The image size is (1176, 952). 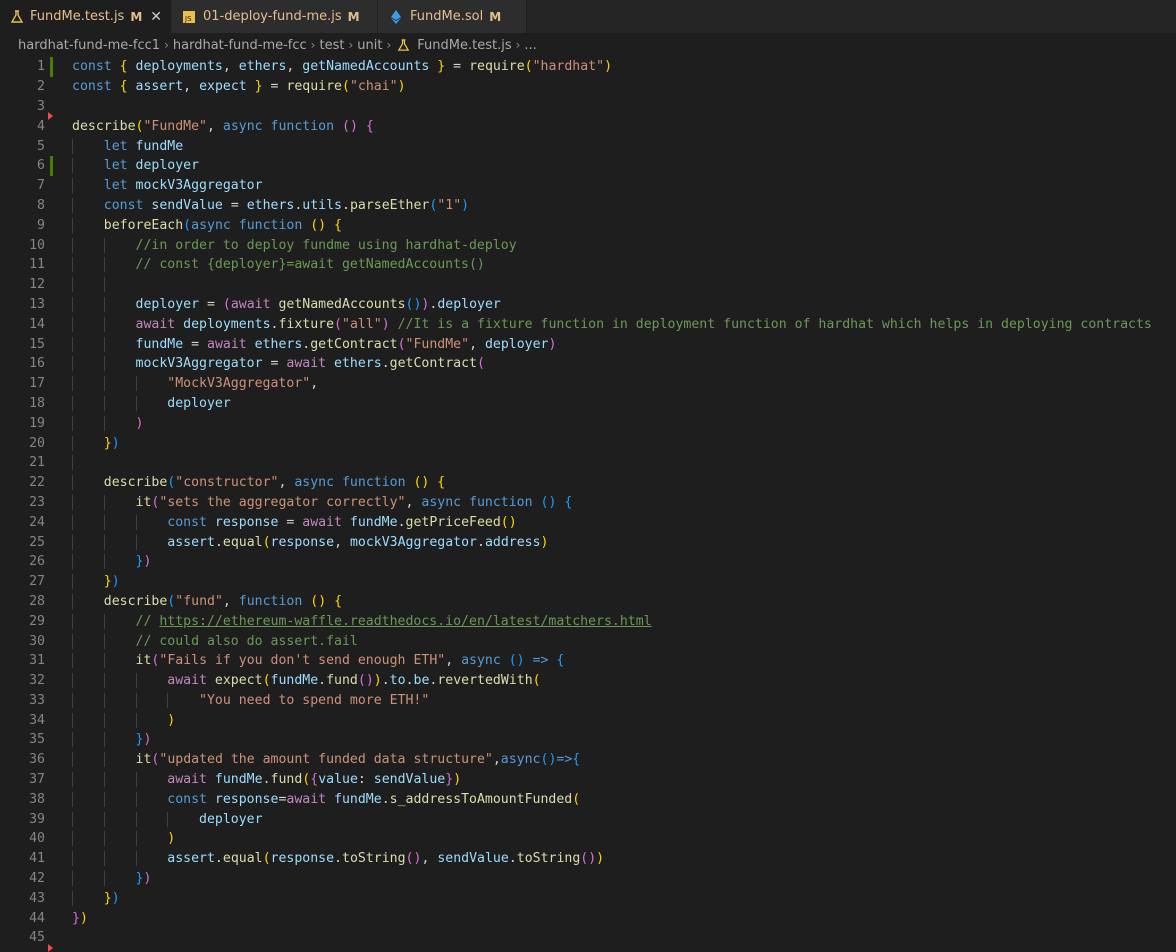 What do you see at coordinates (310, 364) in the screenshot?
I see `code-token: await` at bounding box center [310, 364].